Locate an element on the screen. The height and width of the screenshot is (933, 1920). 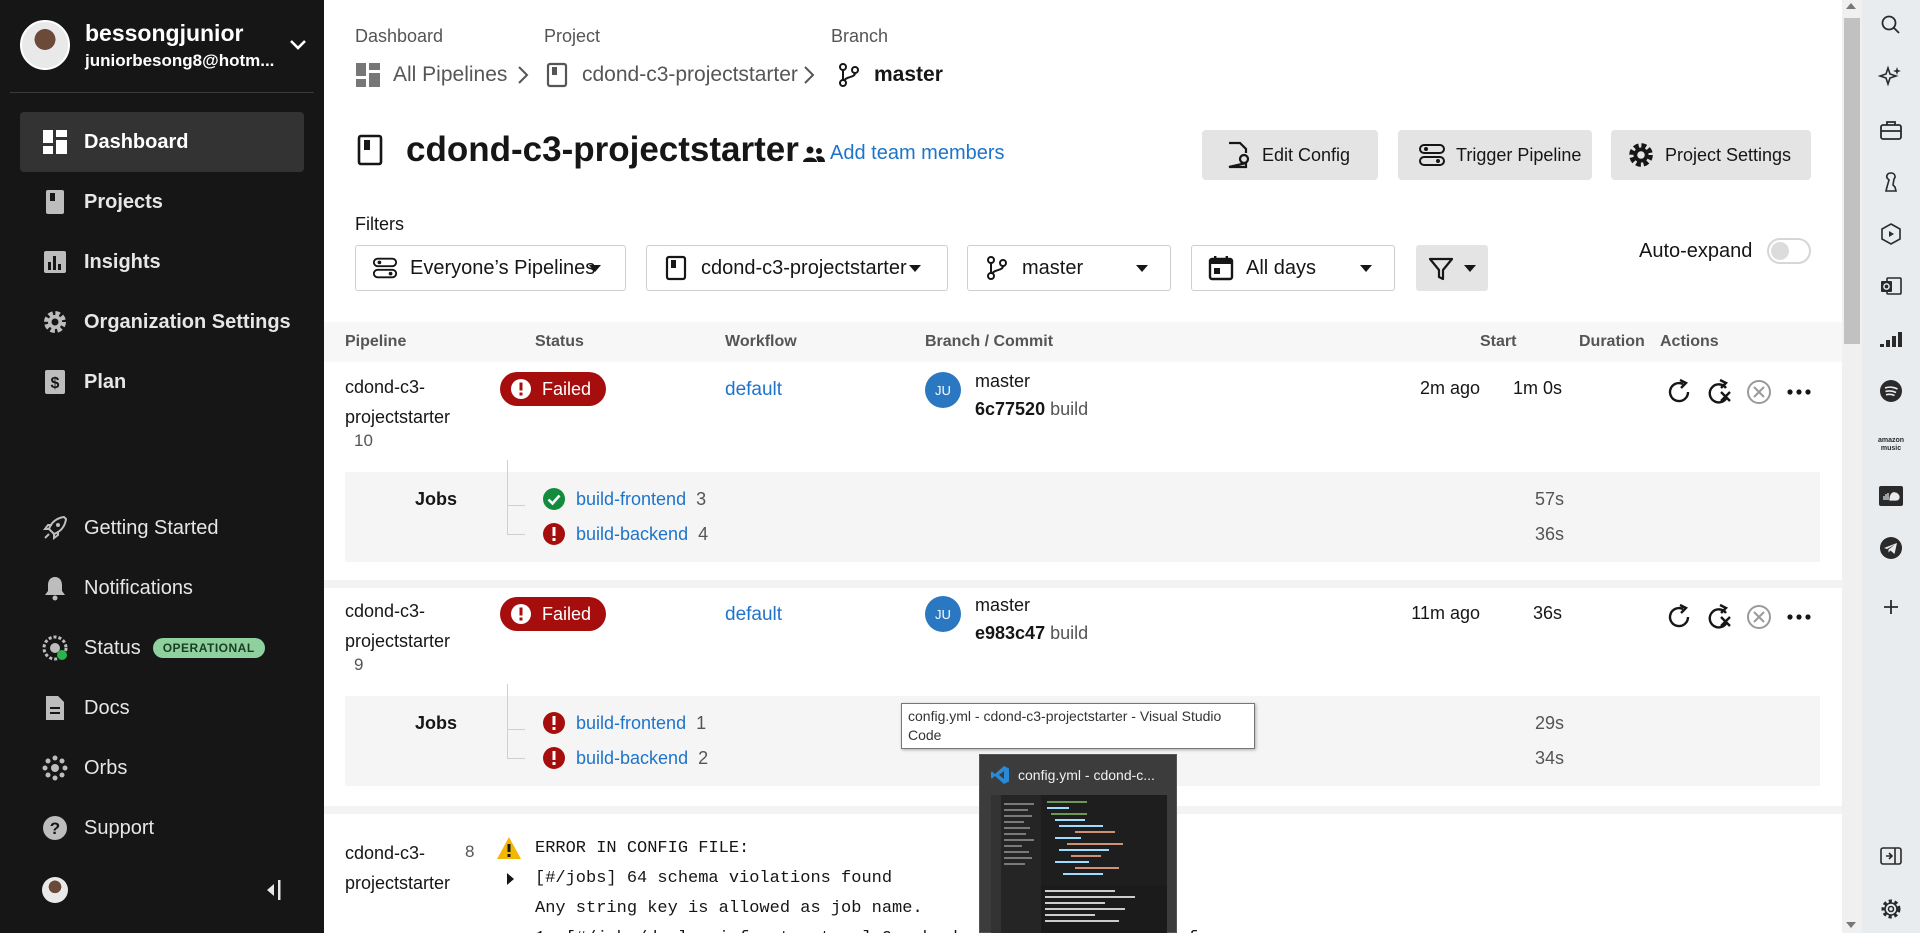
dashboard-icon is located at coordinates (55, 142).